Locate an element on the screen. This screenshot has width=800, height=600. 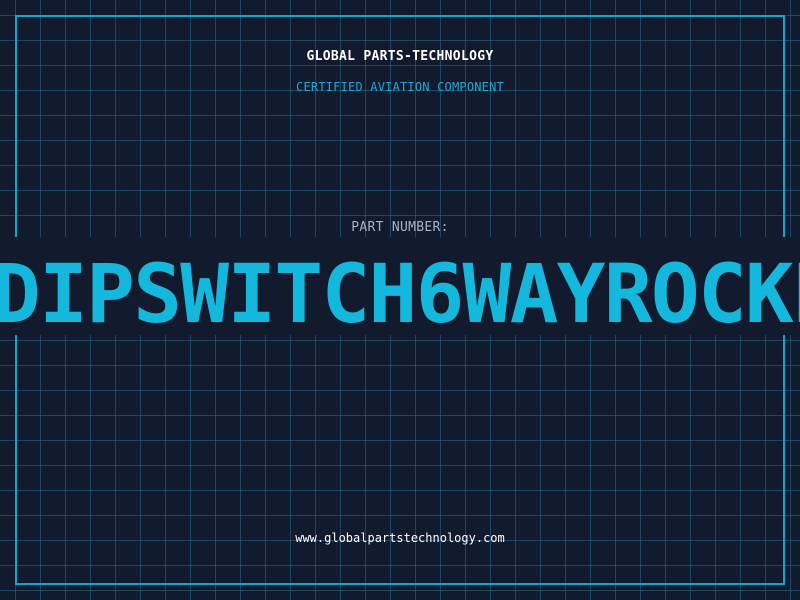
part-number-label: PART NUMBER: is located at coordinates (400, 227).